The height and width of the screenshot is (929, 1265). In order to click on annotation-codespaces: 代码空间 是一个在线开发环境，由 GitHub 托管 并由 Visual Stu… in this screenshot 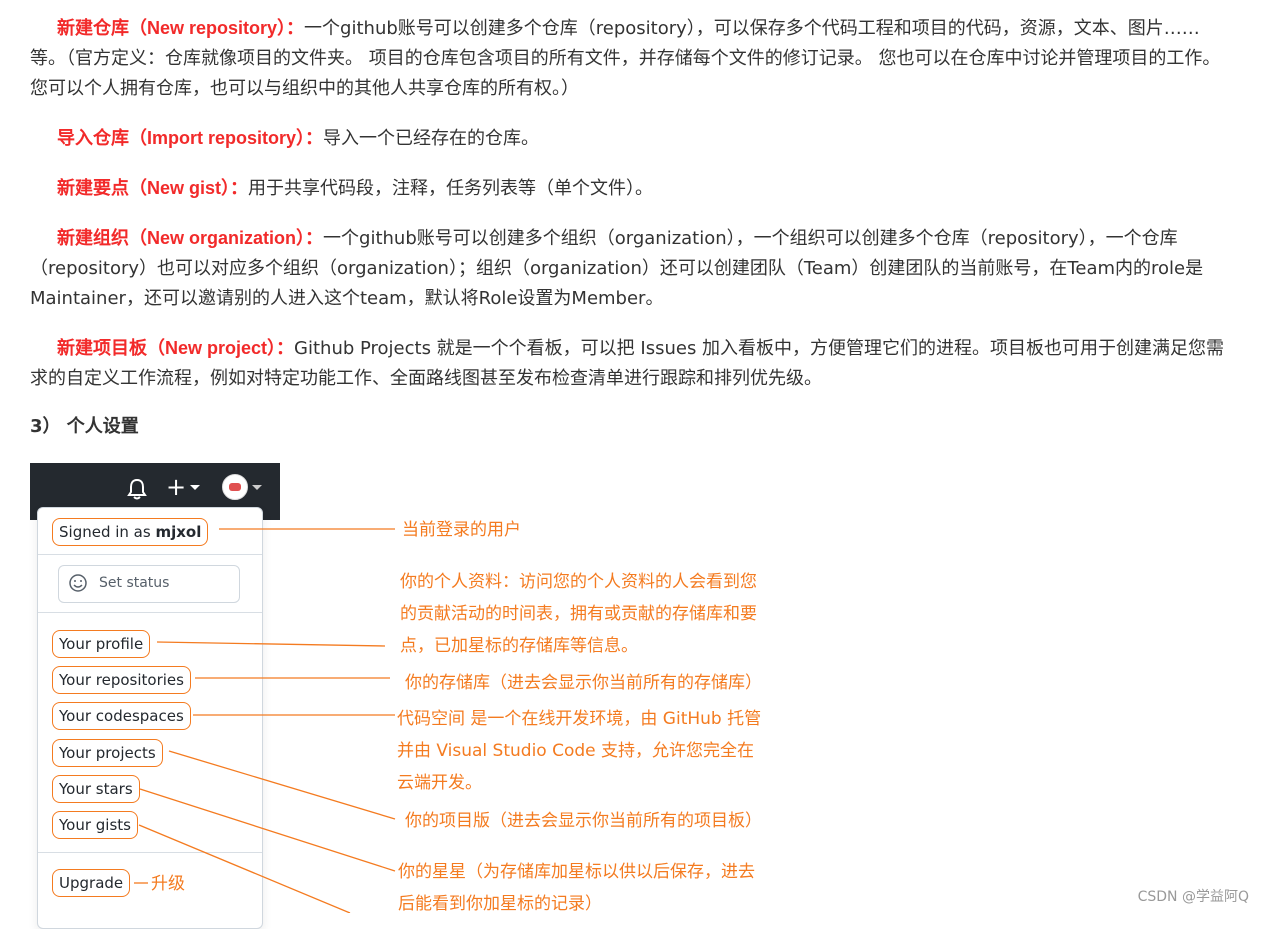, I will do `click(579, 751)`.